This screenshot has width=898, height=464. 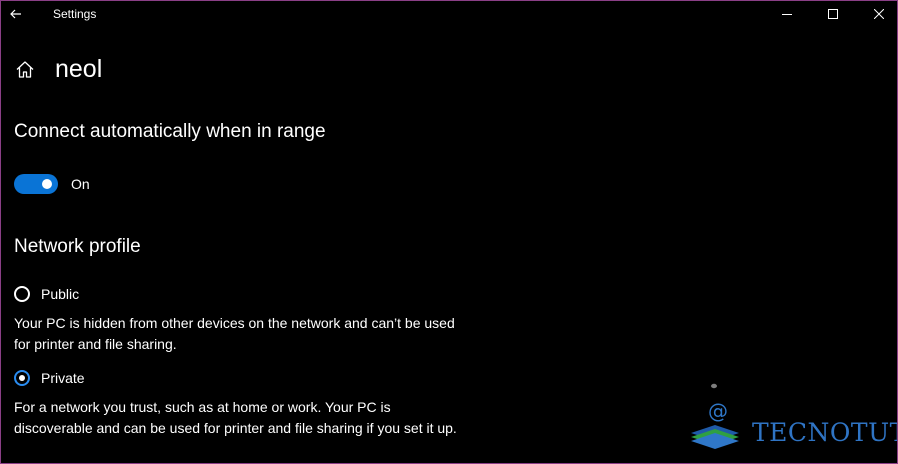 I want to click on minimize-icon, so click(x=787, y=14).